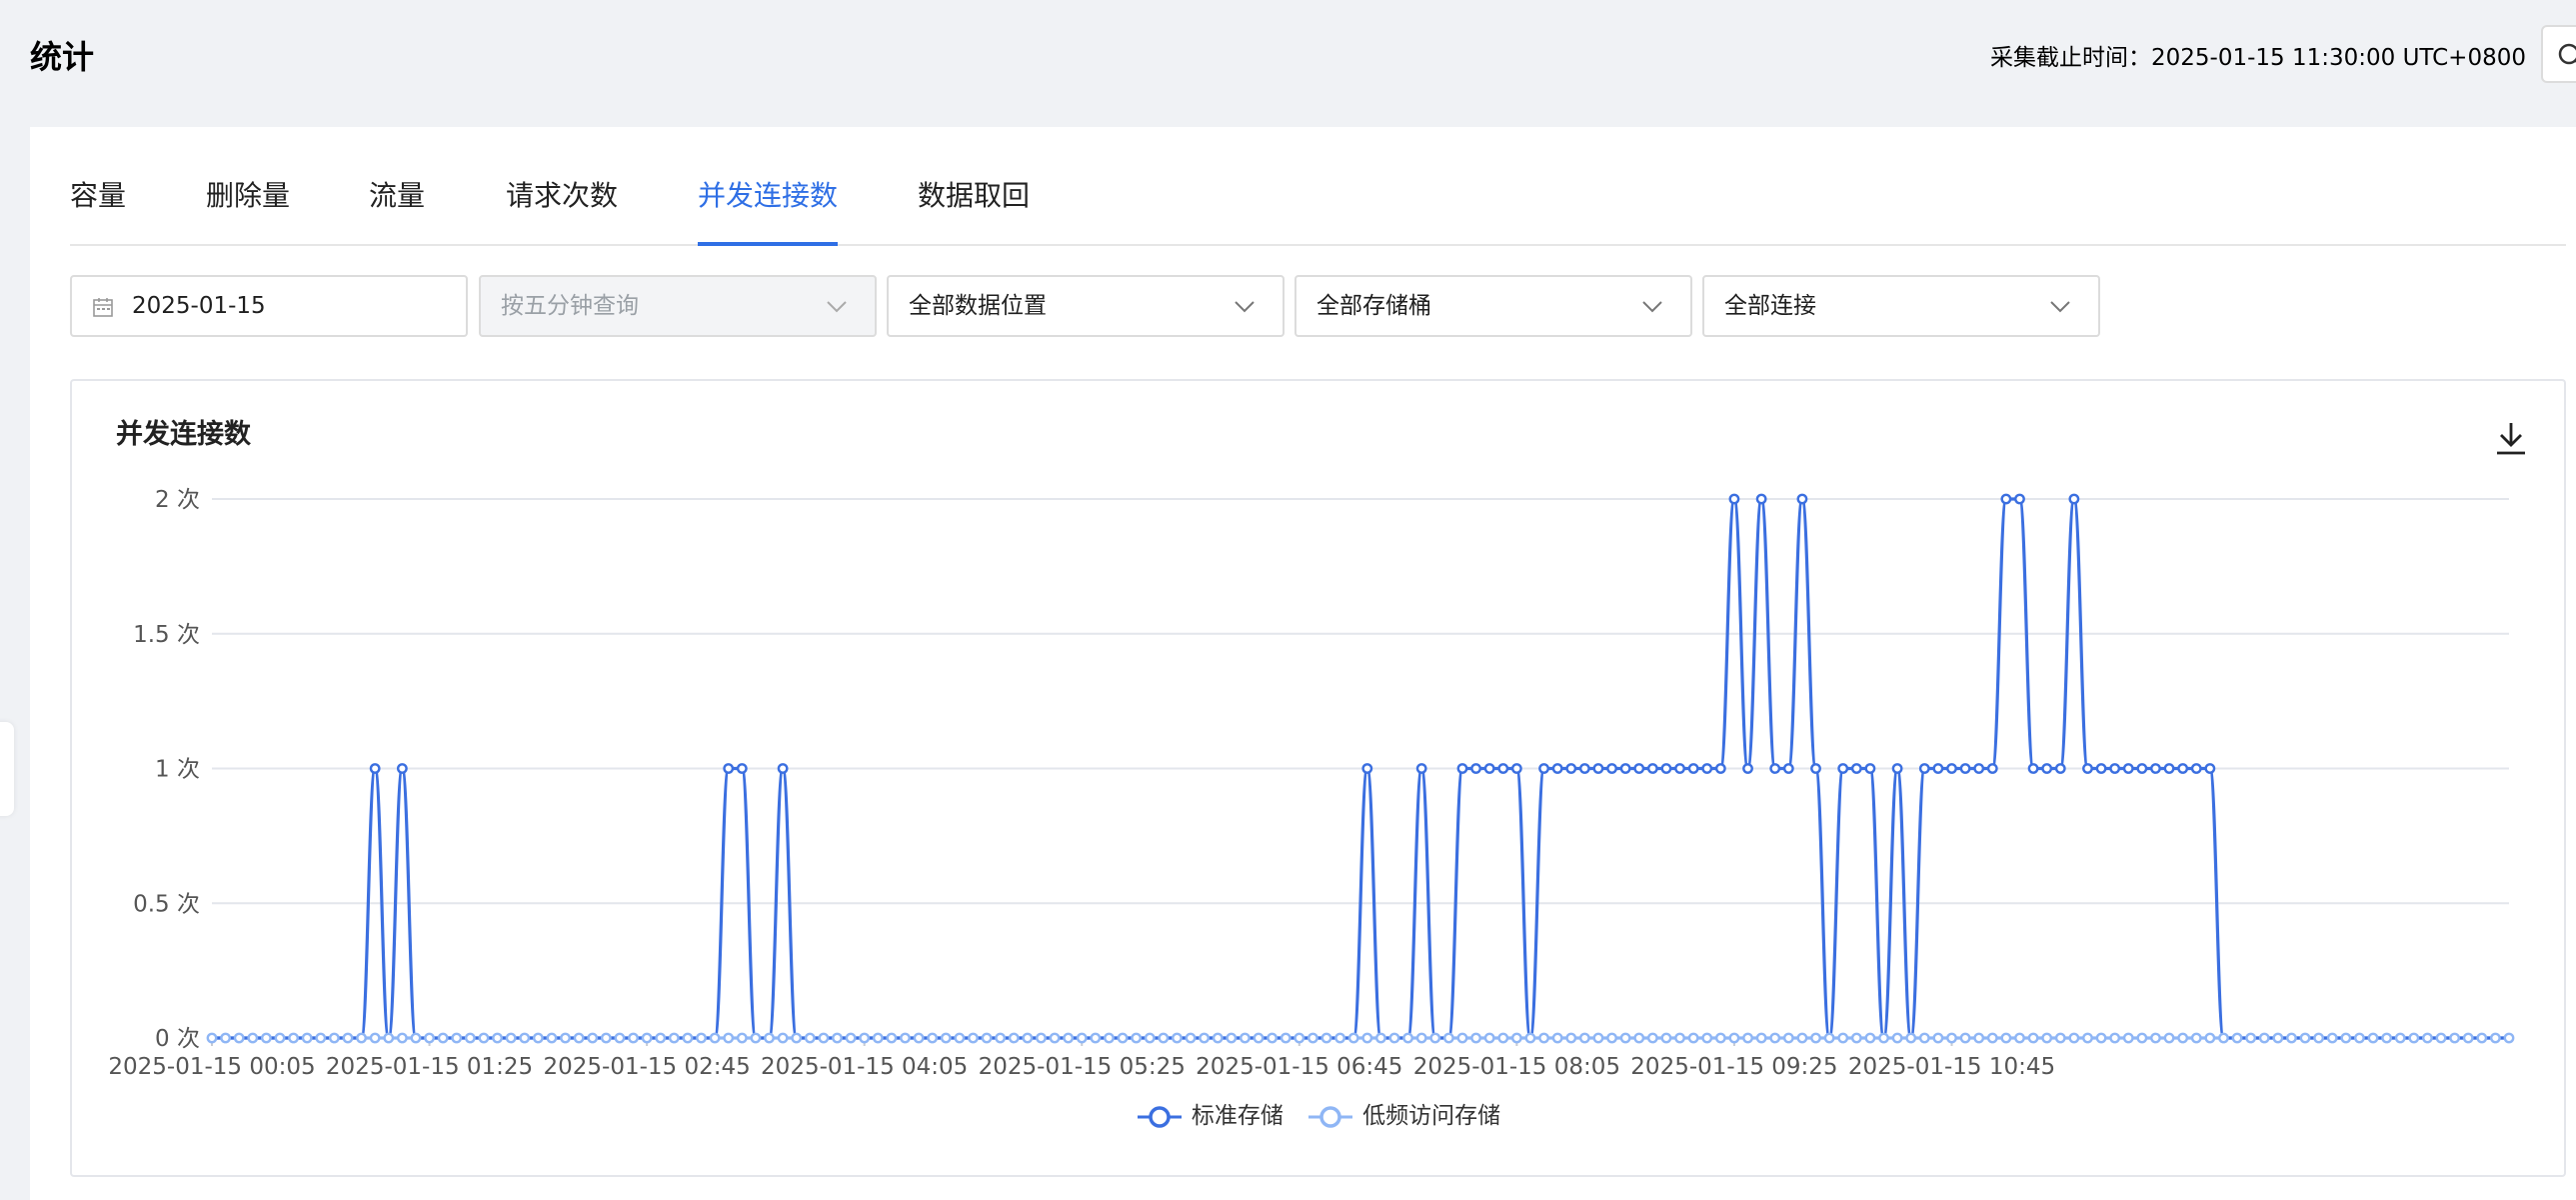 The height and width of the screenshot is (1200, 2576). Describe the element at coordinates (974, 196) in the screenshot. I see `tab-data-retrieval: 数据取回` at that location.